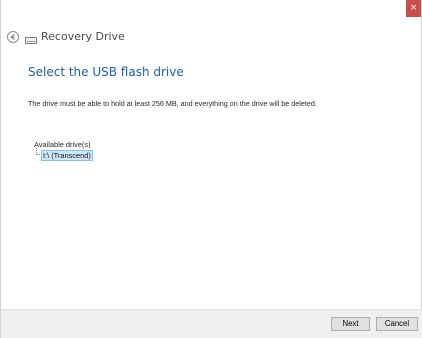 The height and width of the screenshot is (338, 422). Describe the element at coordinates (31, 40) in the screenshot. I see `drive-icon` at that location.